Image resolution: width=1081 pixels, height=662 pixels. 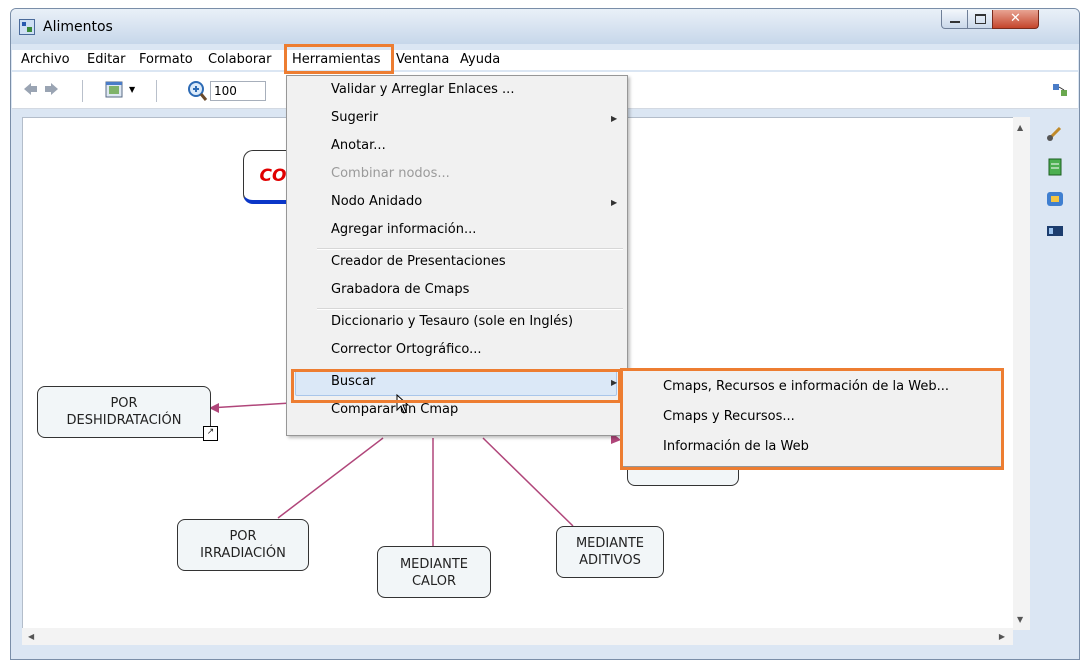 I want to click on menu-item-diccionario: Diccionario y Tesauro (sole en Inglés), so click(x=452, y=321).